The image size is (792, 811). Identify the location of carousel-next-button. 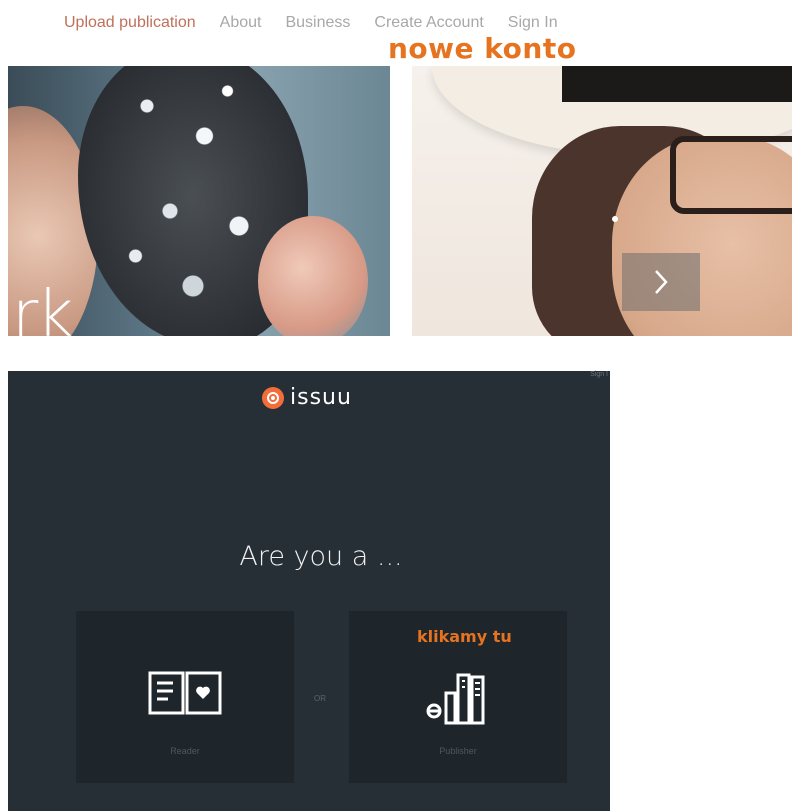
(661, 282).